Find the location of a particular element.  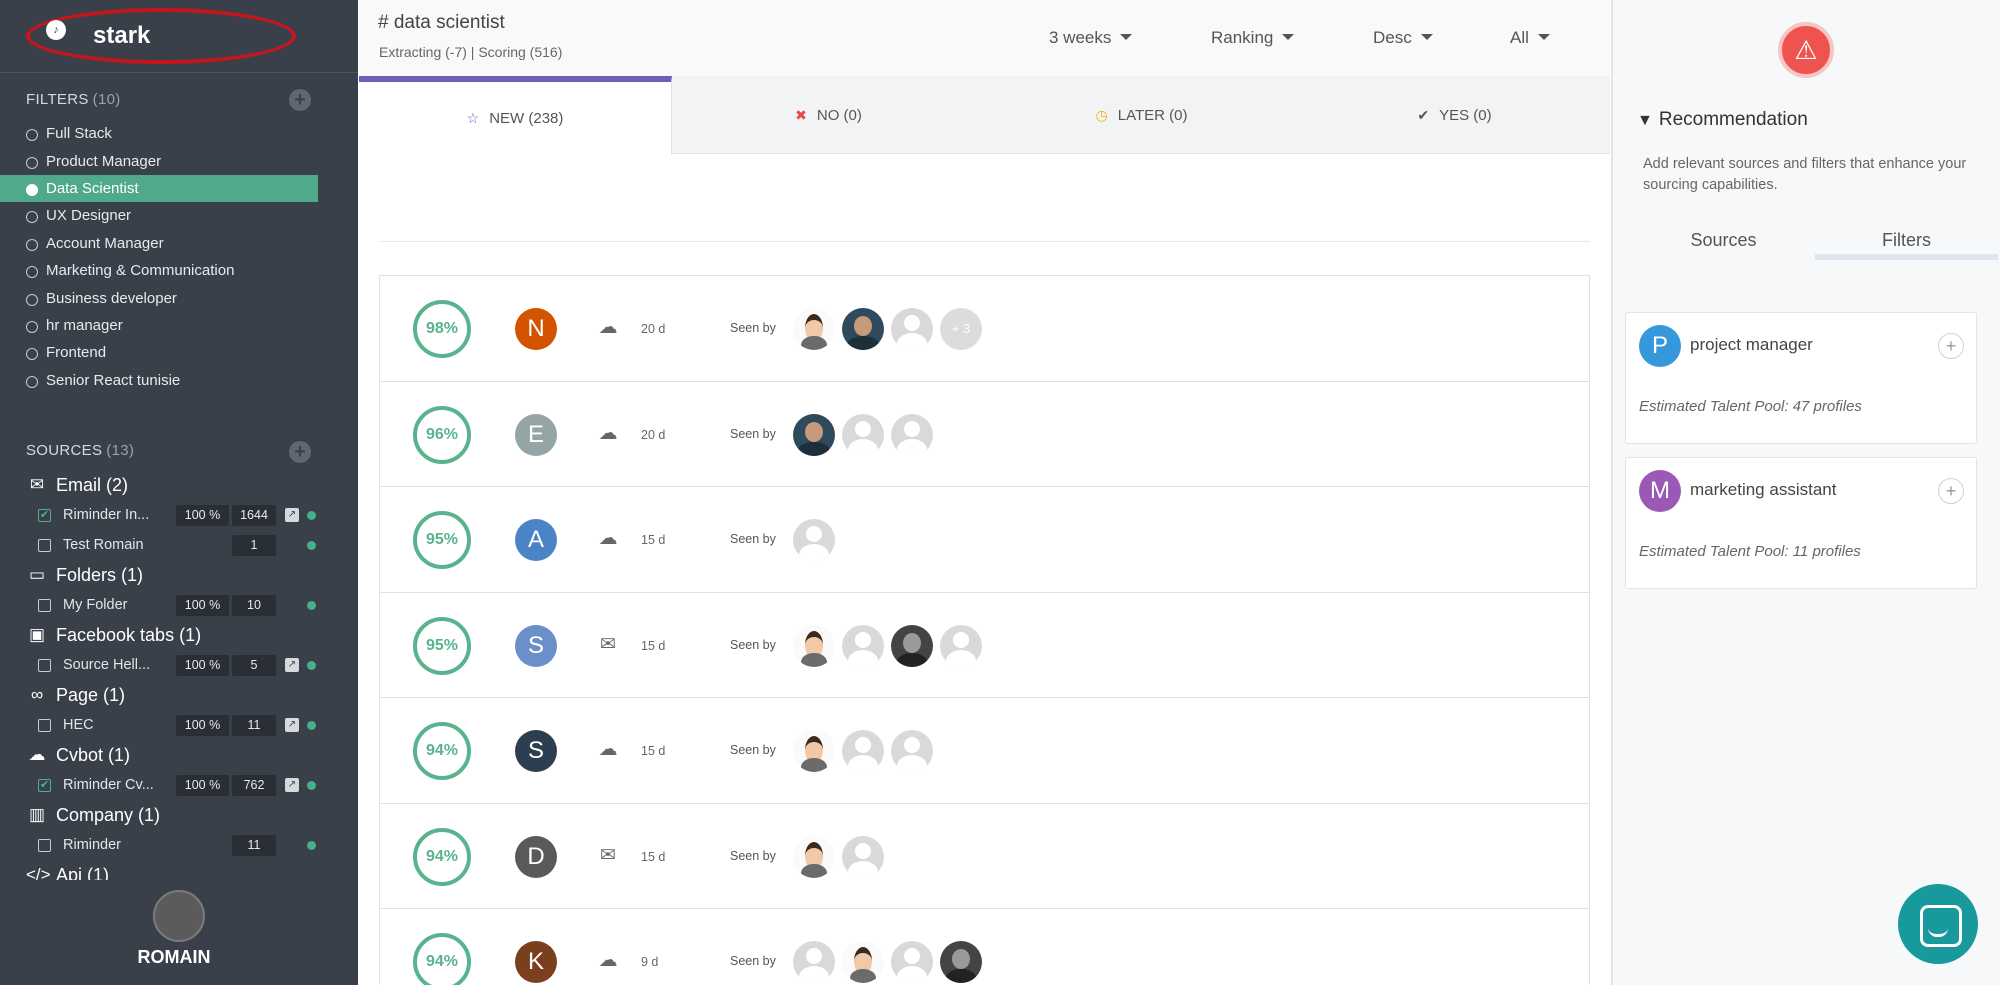

source-group-title: ☁ Cvbot (1) is located at coordinates (179, 755).